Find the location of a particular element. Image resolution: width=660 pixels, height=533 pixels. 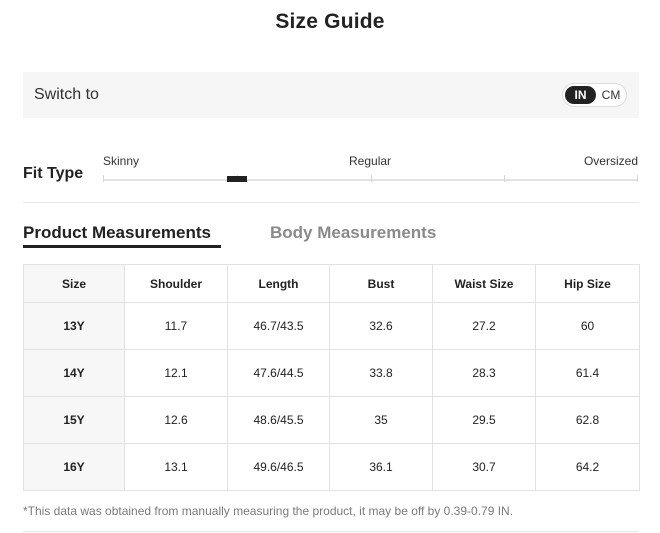

cell-bust: 32.6 is located at coordinates (381, 326).